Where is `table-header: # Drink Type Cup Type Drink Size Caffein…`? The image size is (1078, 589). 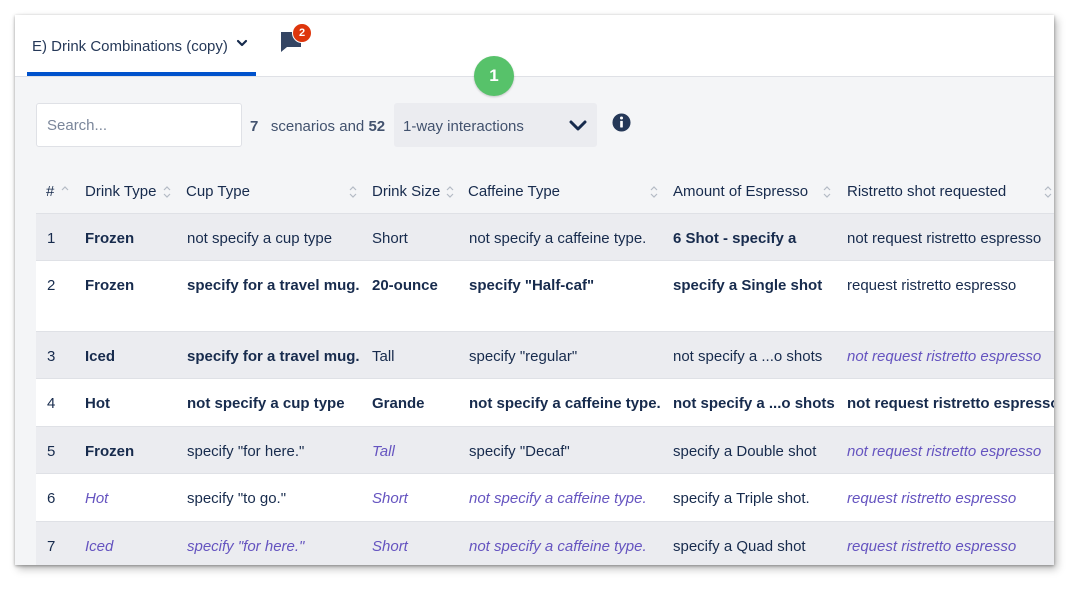 table-header: # Drink Type Cup Type Drink Size Caffein… is located at coordinates (545, 191).